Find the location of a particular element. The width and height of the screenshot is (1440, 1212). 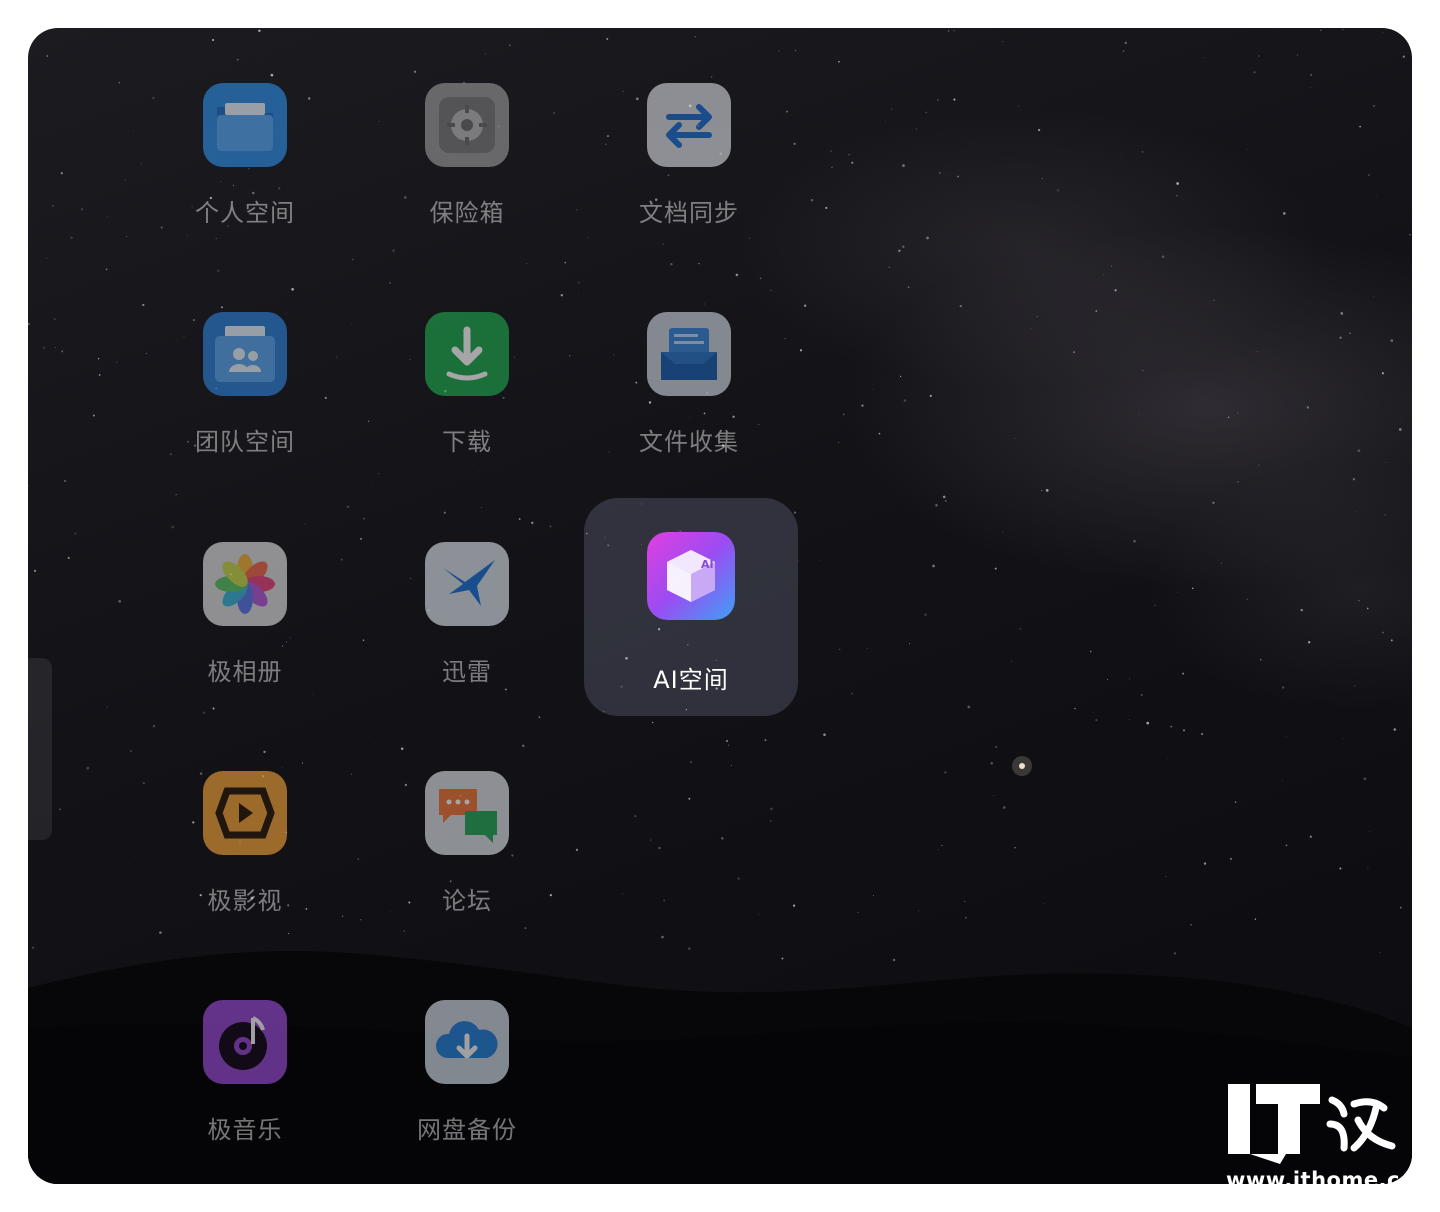

app-personal-space: 个人空间 is located at coordinates (245, 165).